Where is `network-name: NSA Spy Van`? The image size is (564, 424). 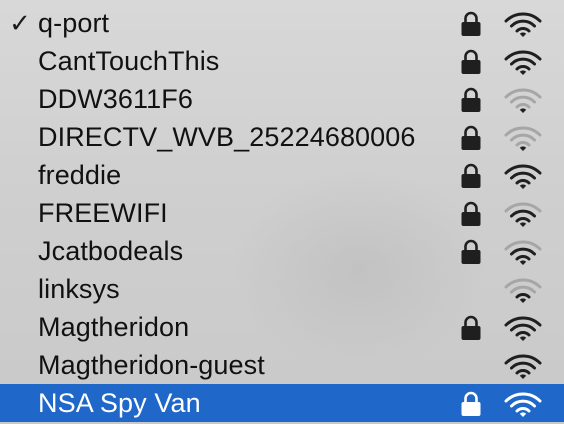
network-name: NSA Spy Van is located at coordinates (119, 403).